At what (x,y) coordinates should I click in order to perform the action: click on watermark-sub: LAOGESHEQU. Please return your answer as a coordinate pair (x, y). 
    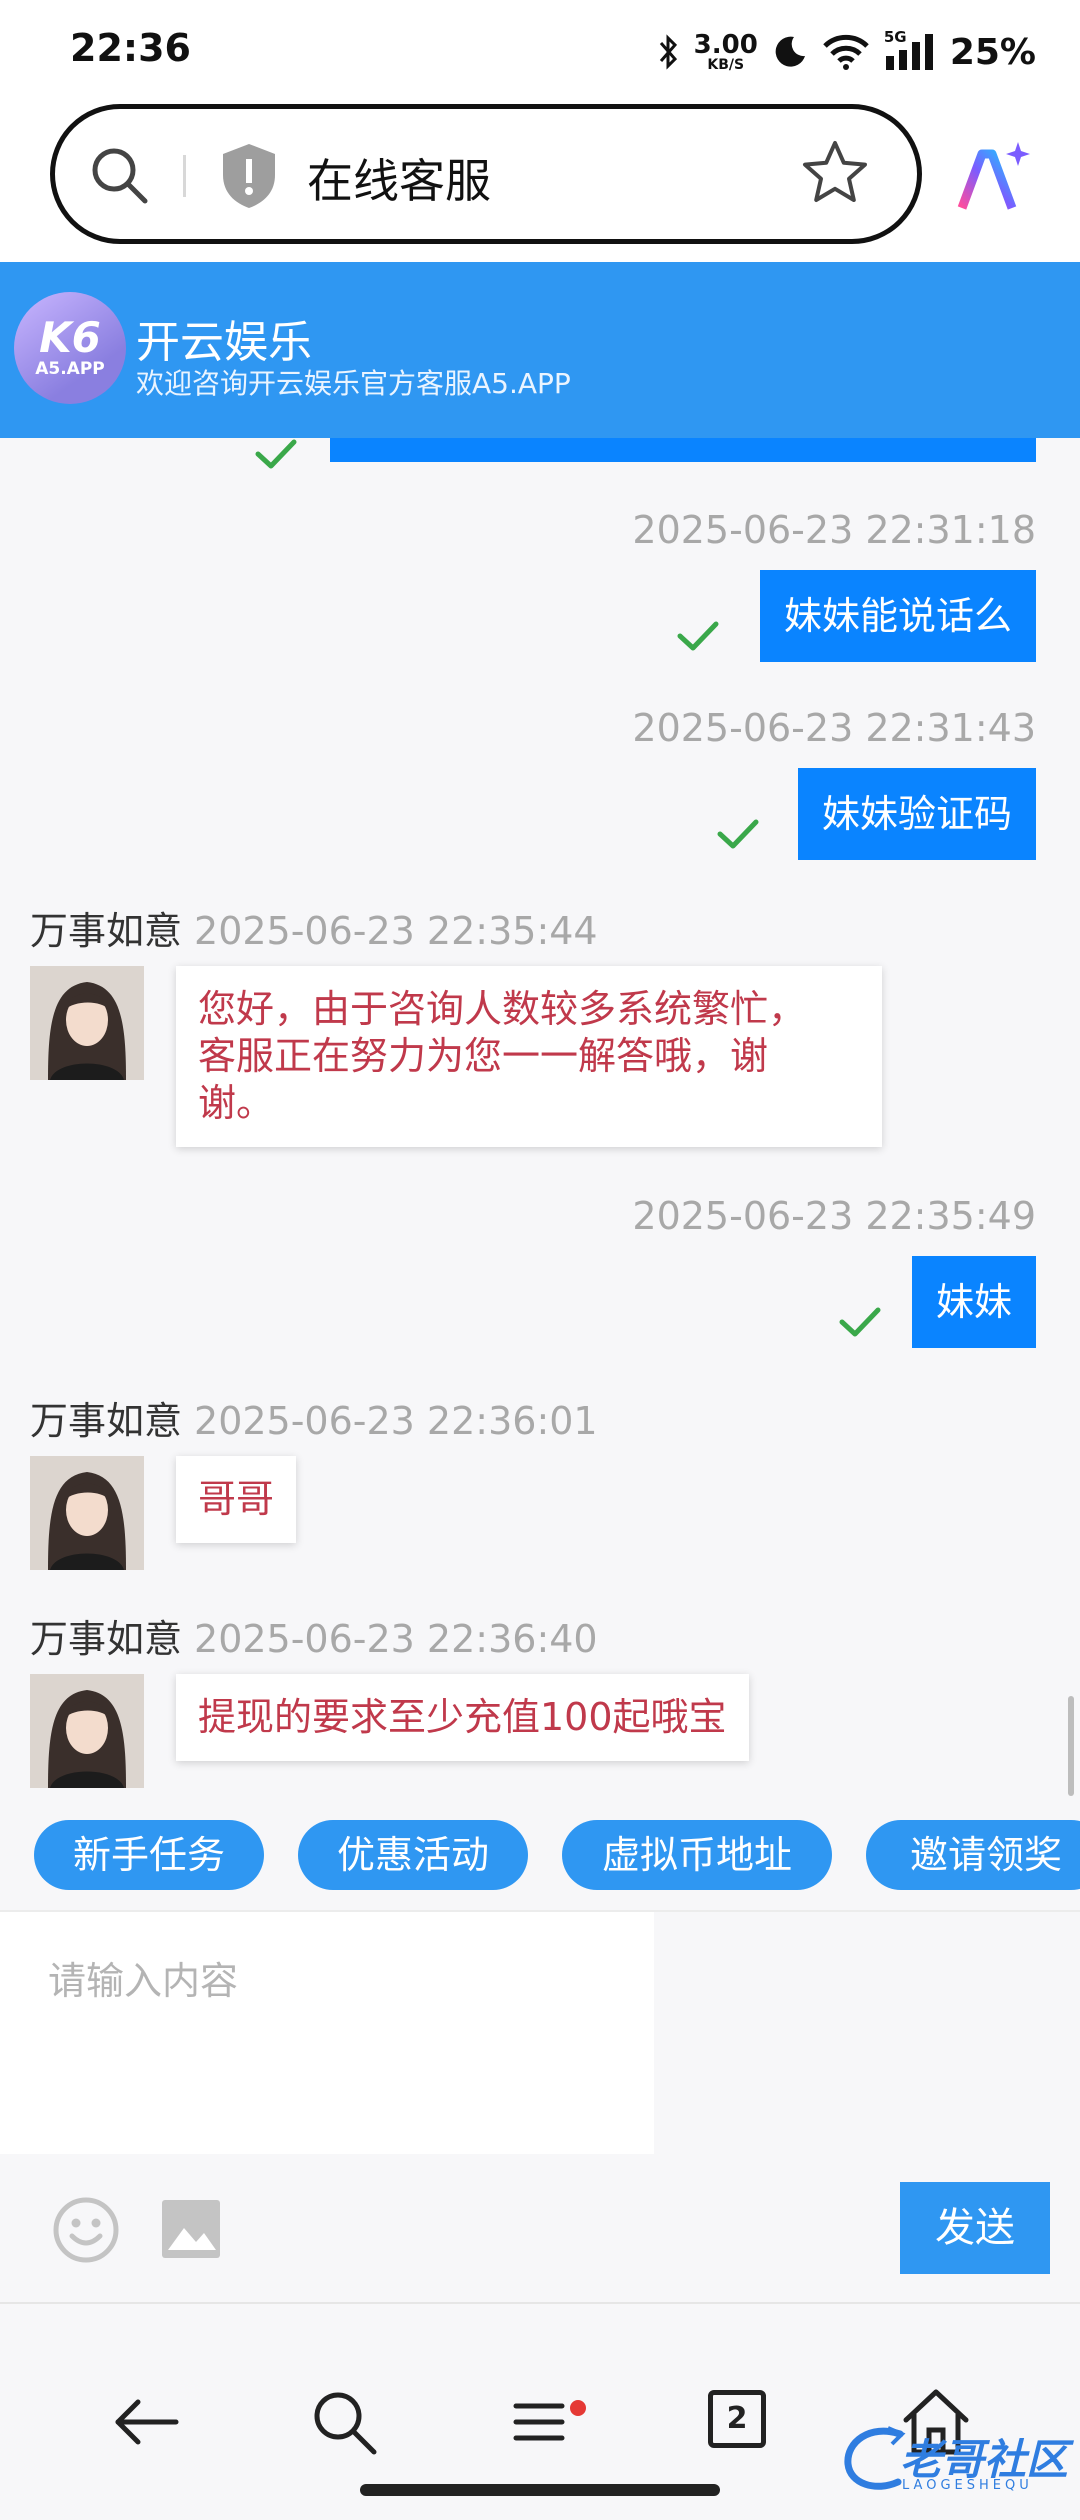
    Looking at the image, I should click on (967, 2485).